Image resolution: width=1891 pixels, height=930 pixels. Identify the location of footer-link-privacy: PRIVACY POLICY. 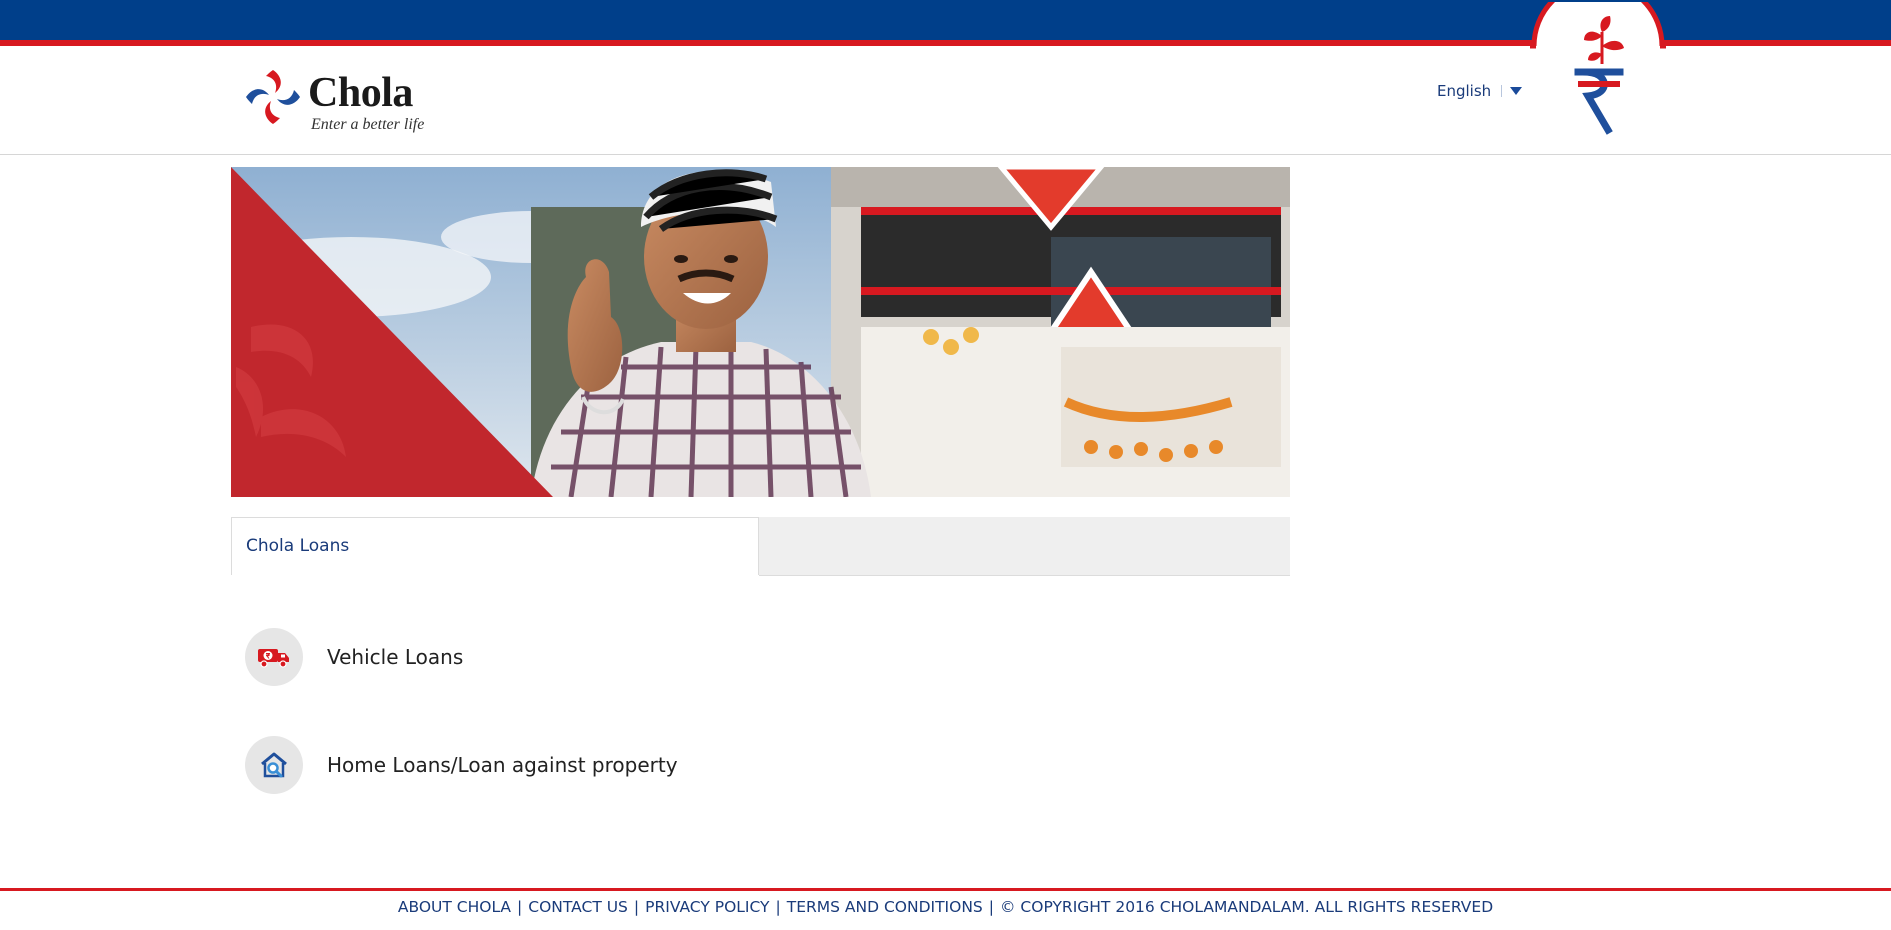
(707, 907).